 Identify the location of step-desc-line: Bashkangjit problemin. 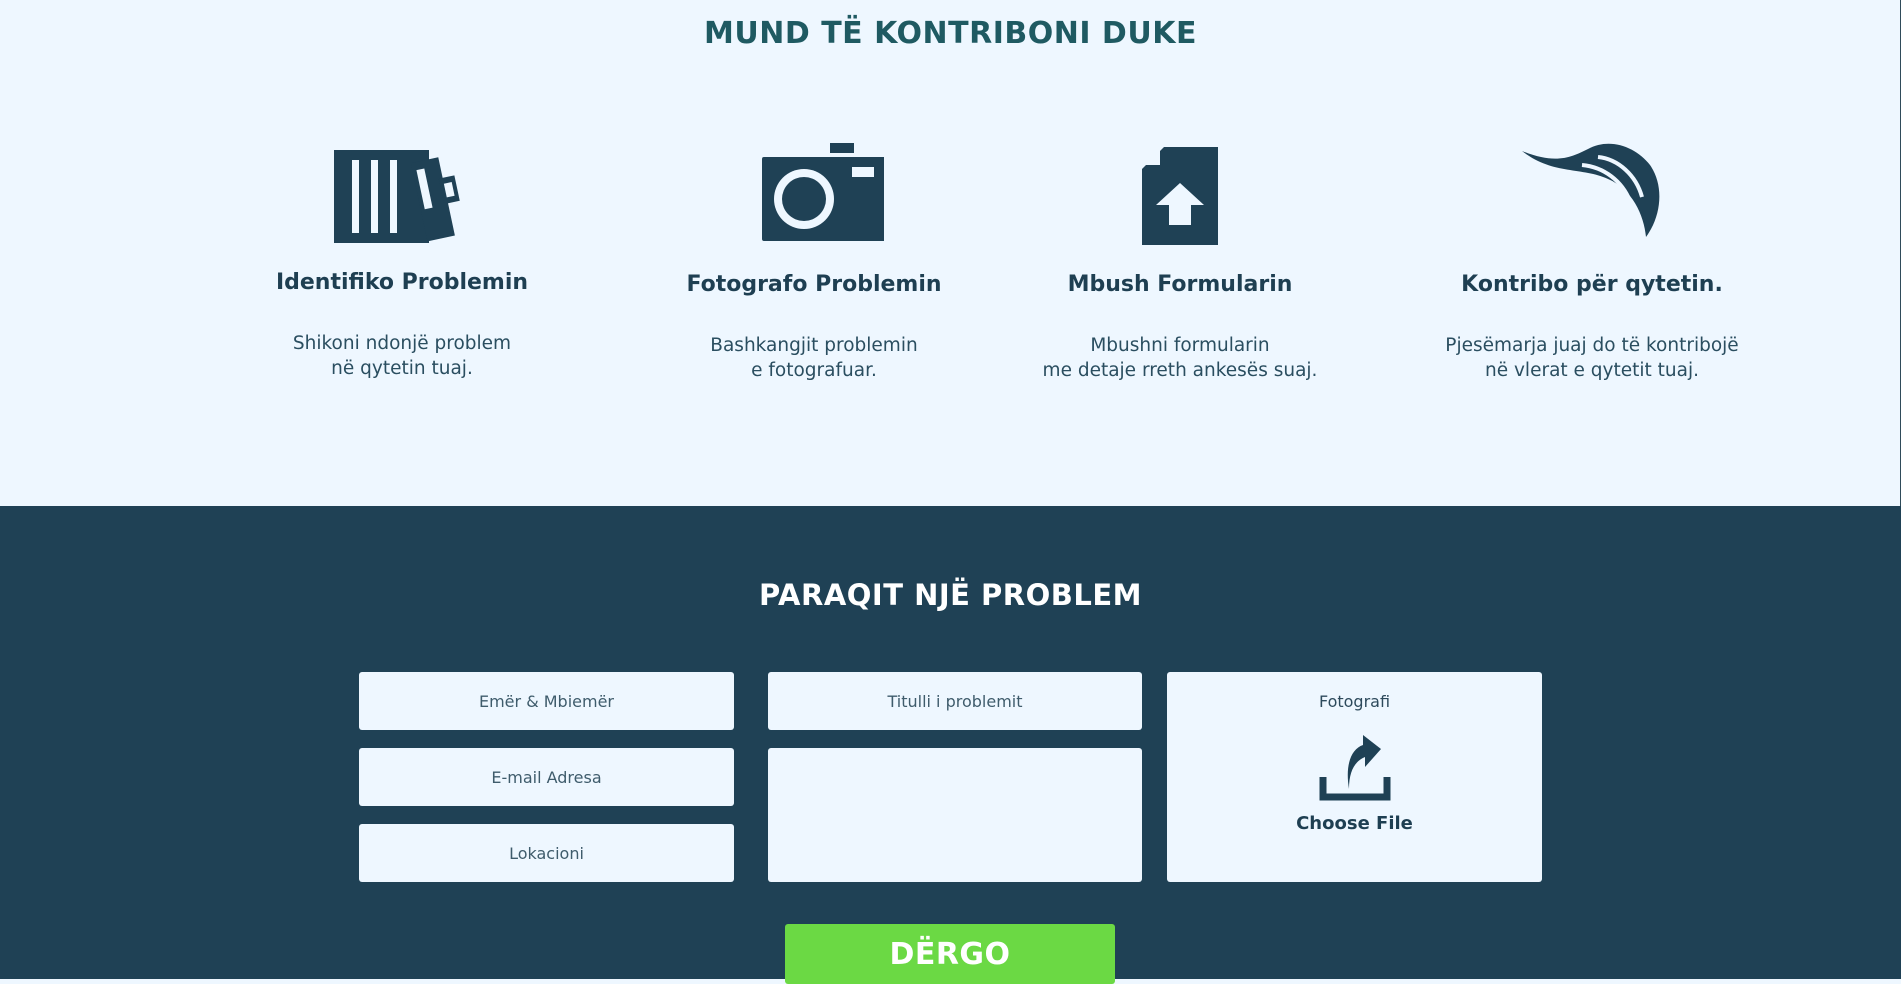
(814, 345).